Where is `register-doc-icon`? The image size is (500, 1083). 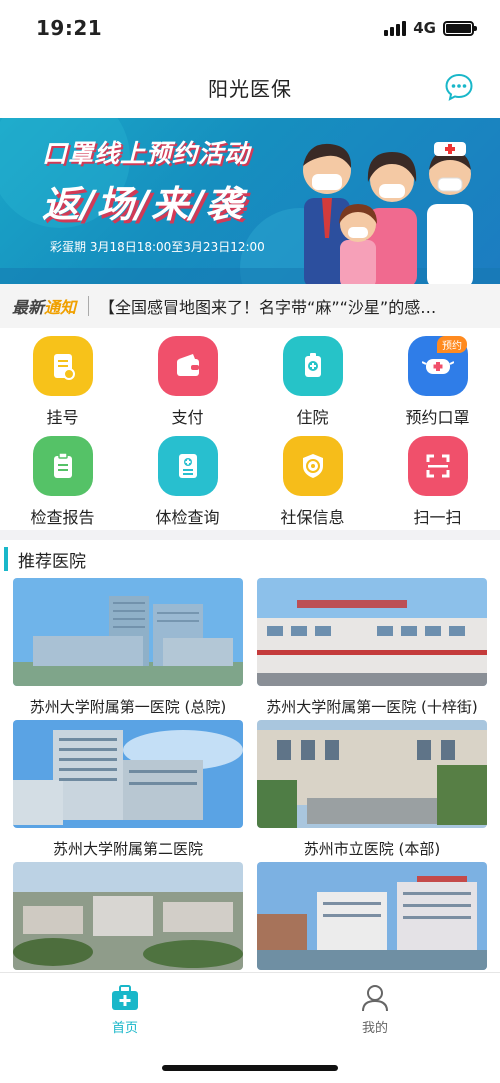 register-doc-icon is located at coordinates (62, 366).